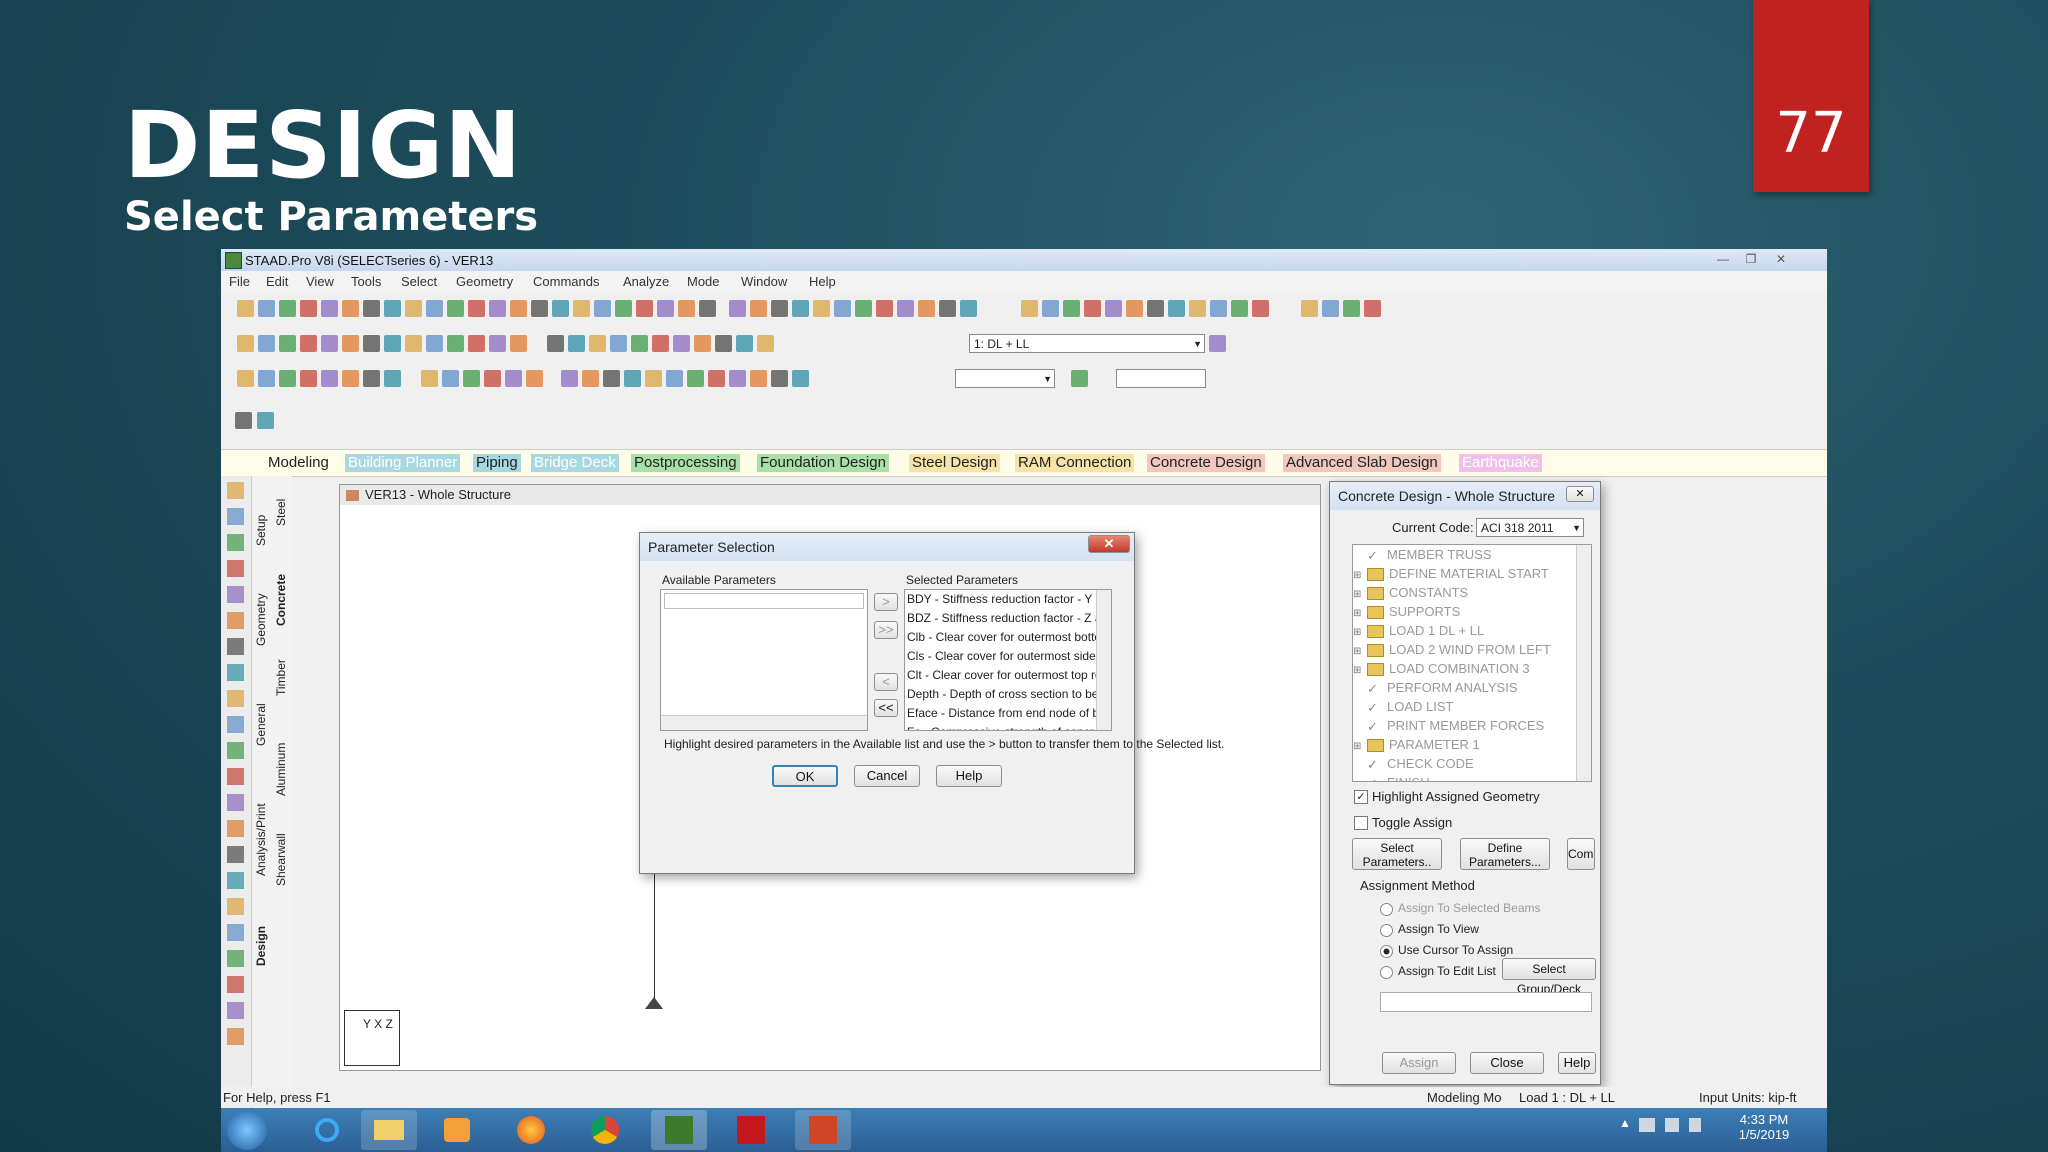  Describe the element at coordinates (1781, 259) in the screenshot. I see `close-window-button: ✕` at that location.